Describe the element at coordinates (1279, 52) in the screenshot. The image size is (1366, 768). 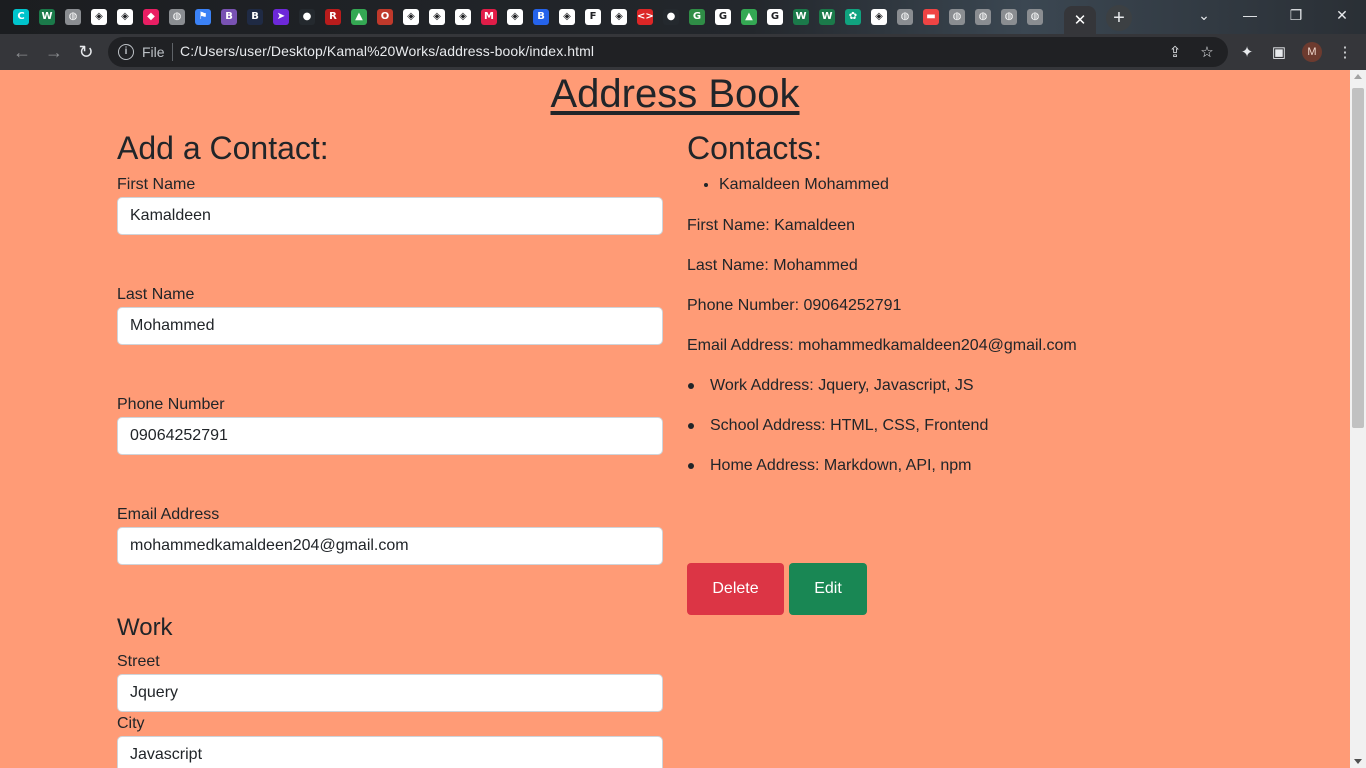
I see `side-panel-icon: ▣` at that location.